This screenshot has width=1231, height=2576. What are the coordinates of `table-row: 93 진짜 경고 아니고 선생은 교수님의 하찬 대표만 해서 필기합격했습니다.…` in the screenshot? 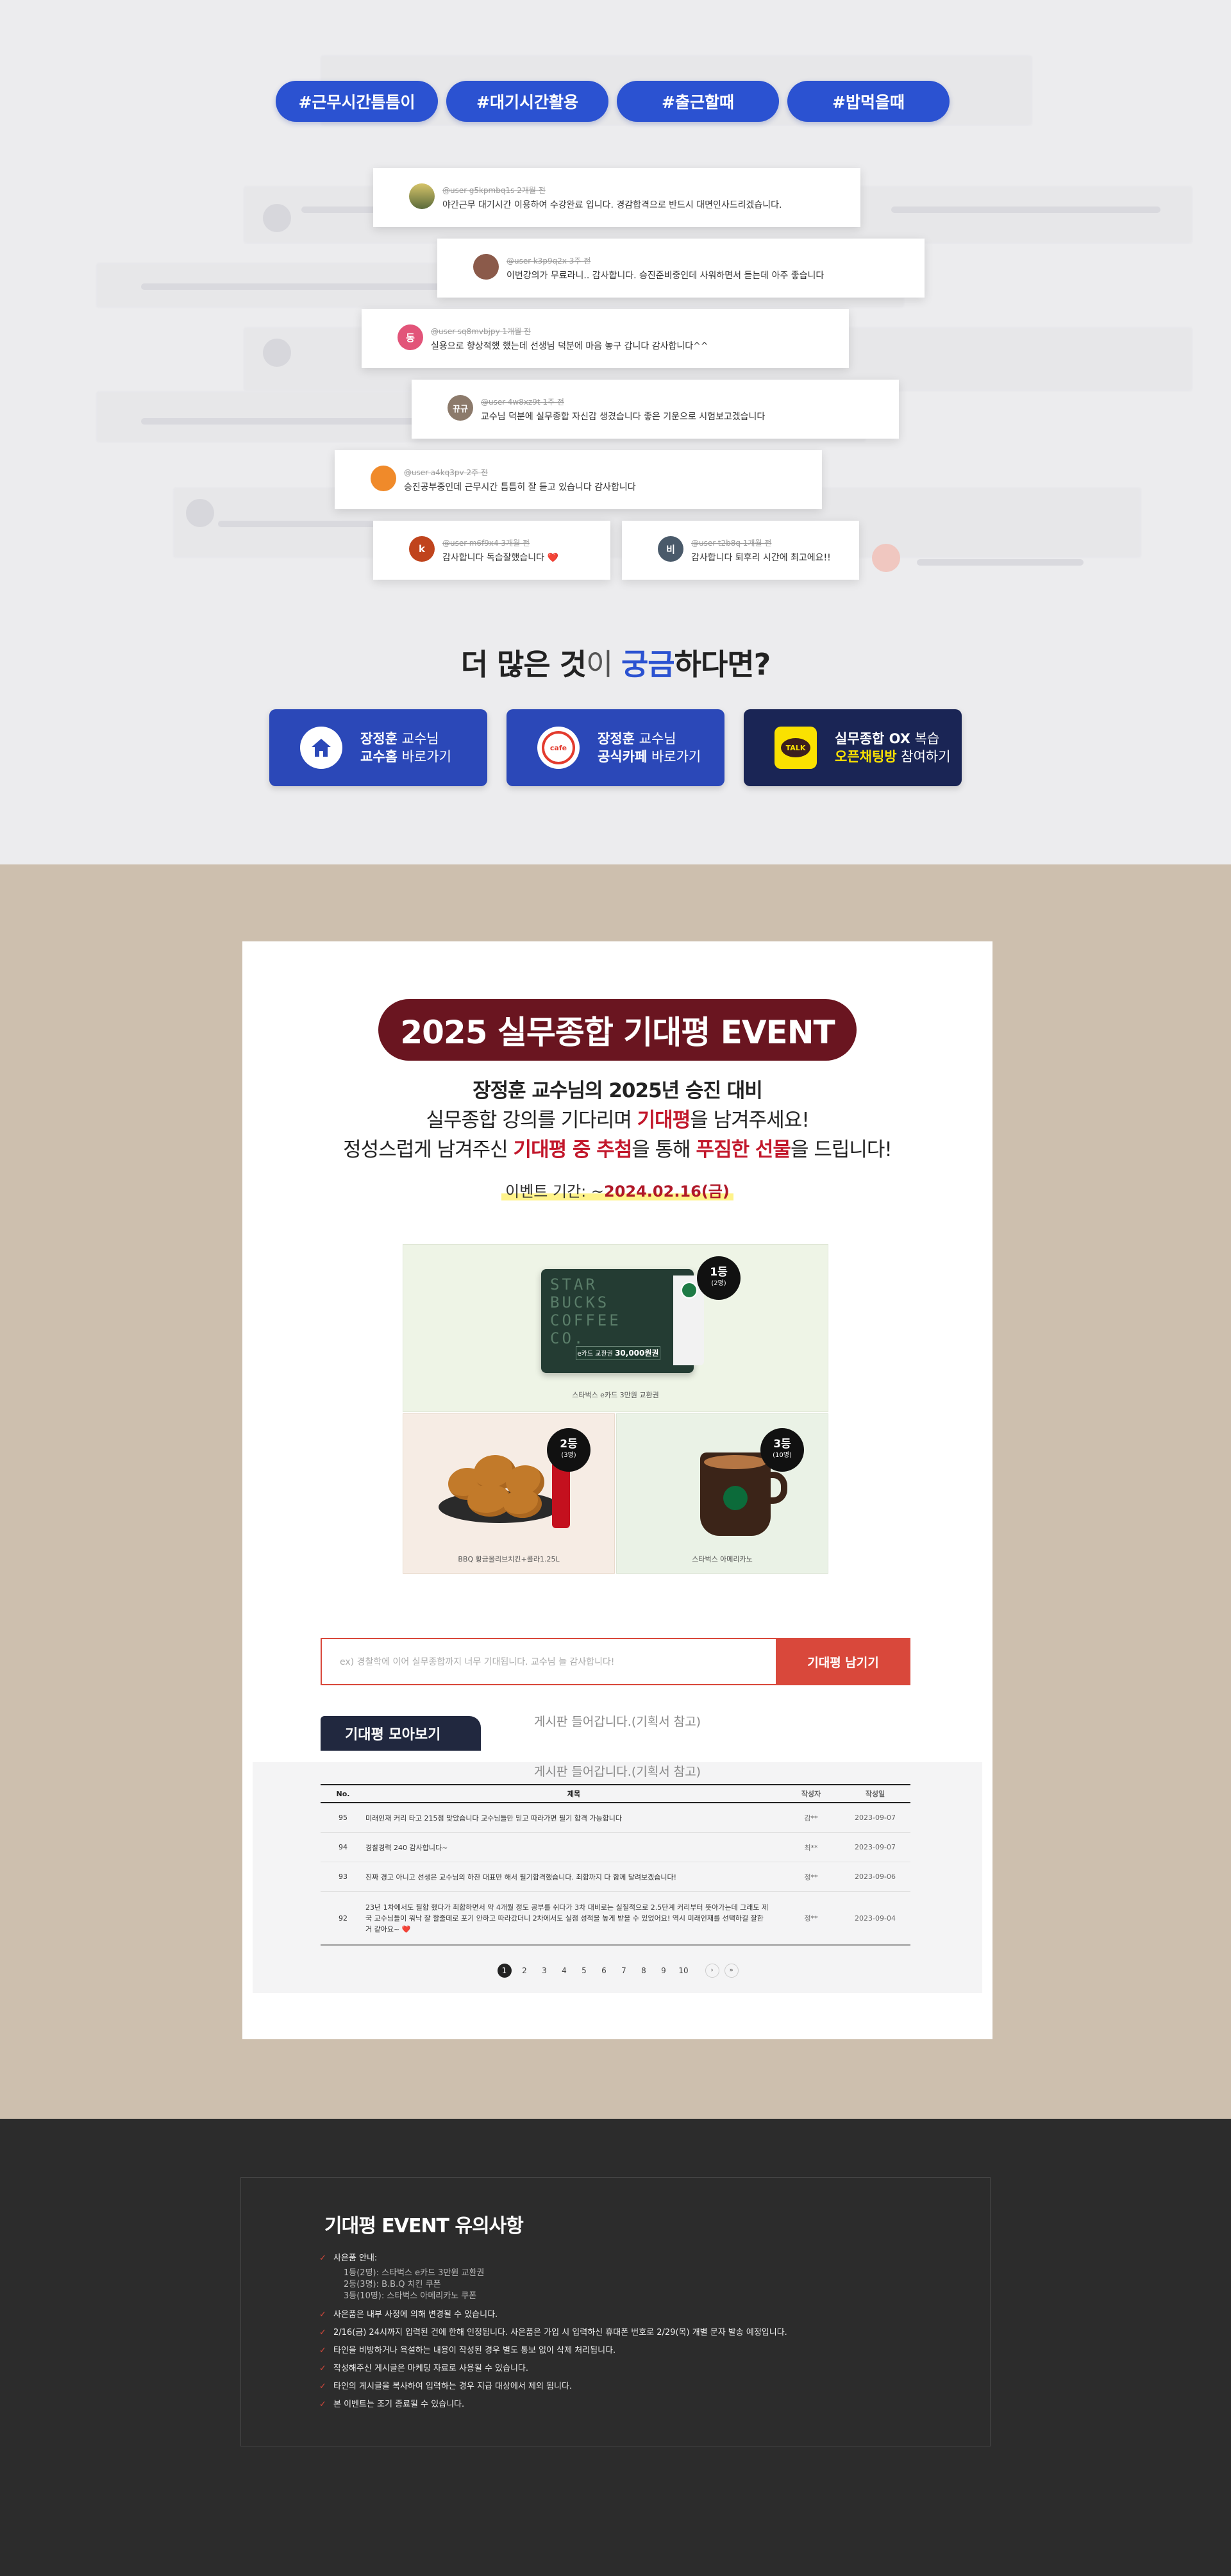 It's located at (615, 1877).